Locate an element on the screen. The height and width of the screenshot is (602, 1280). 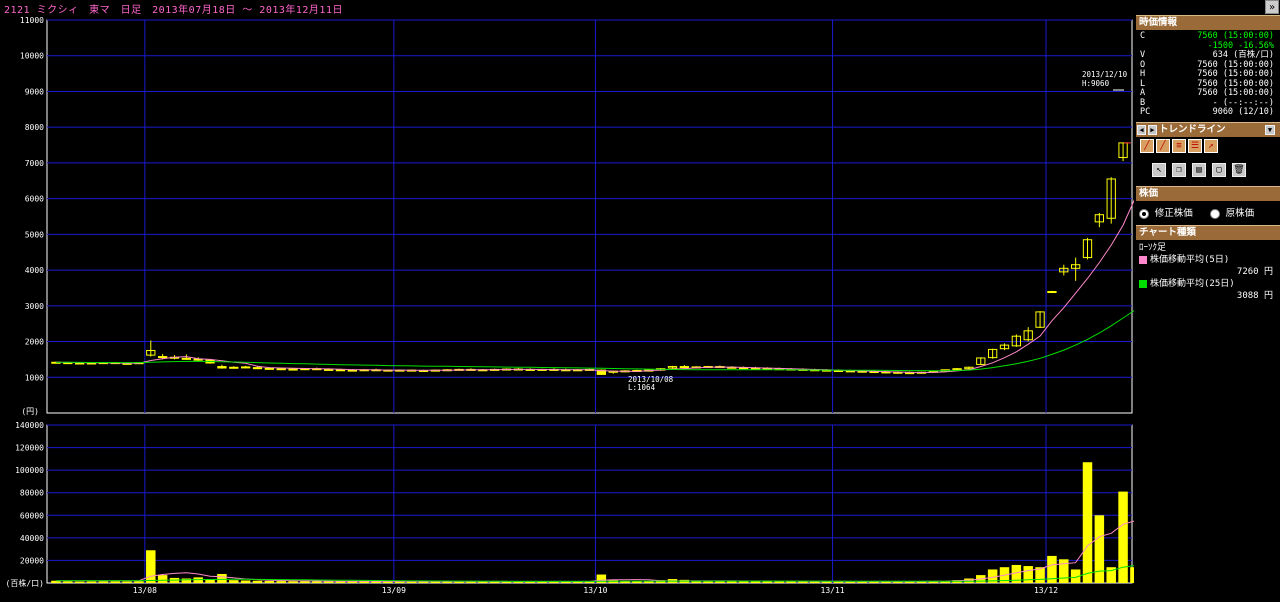
price-tick-label: 3000 is located at coordinates (34, 306).